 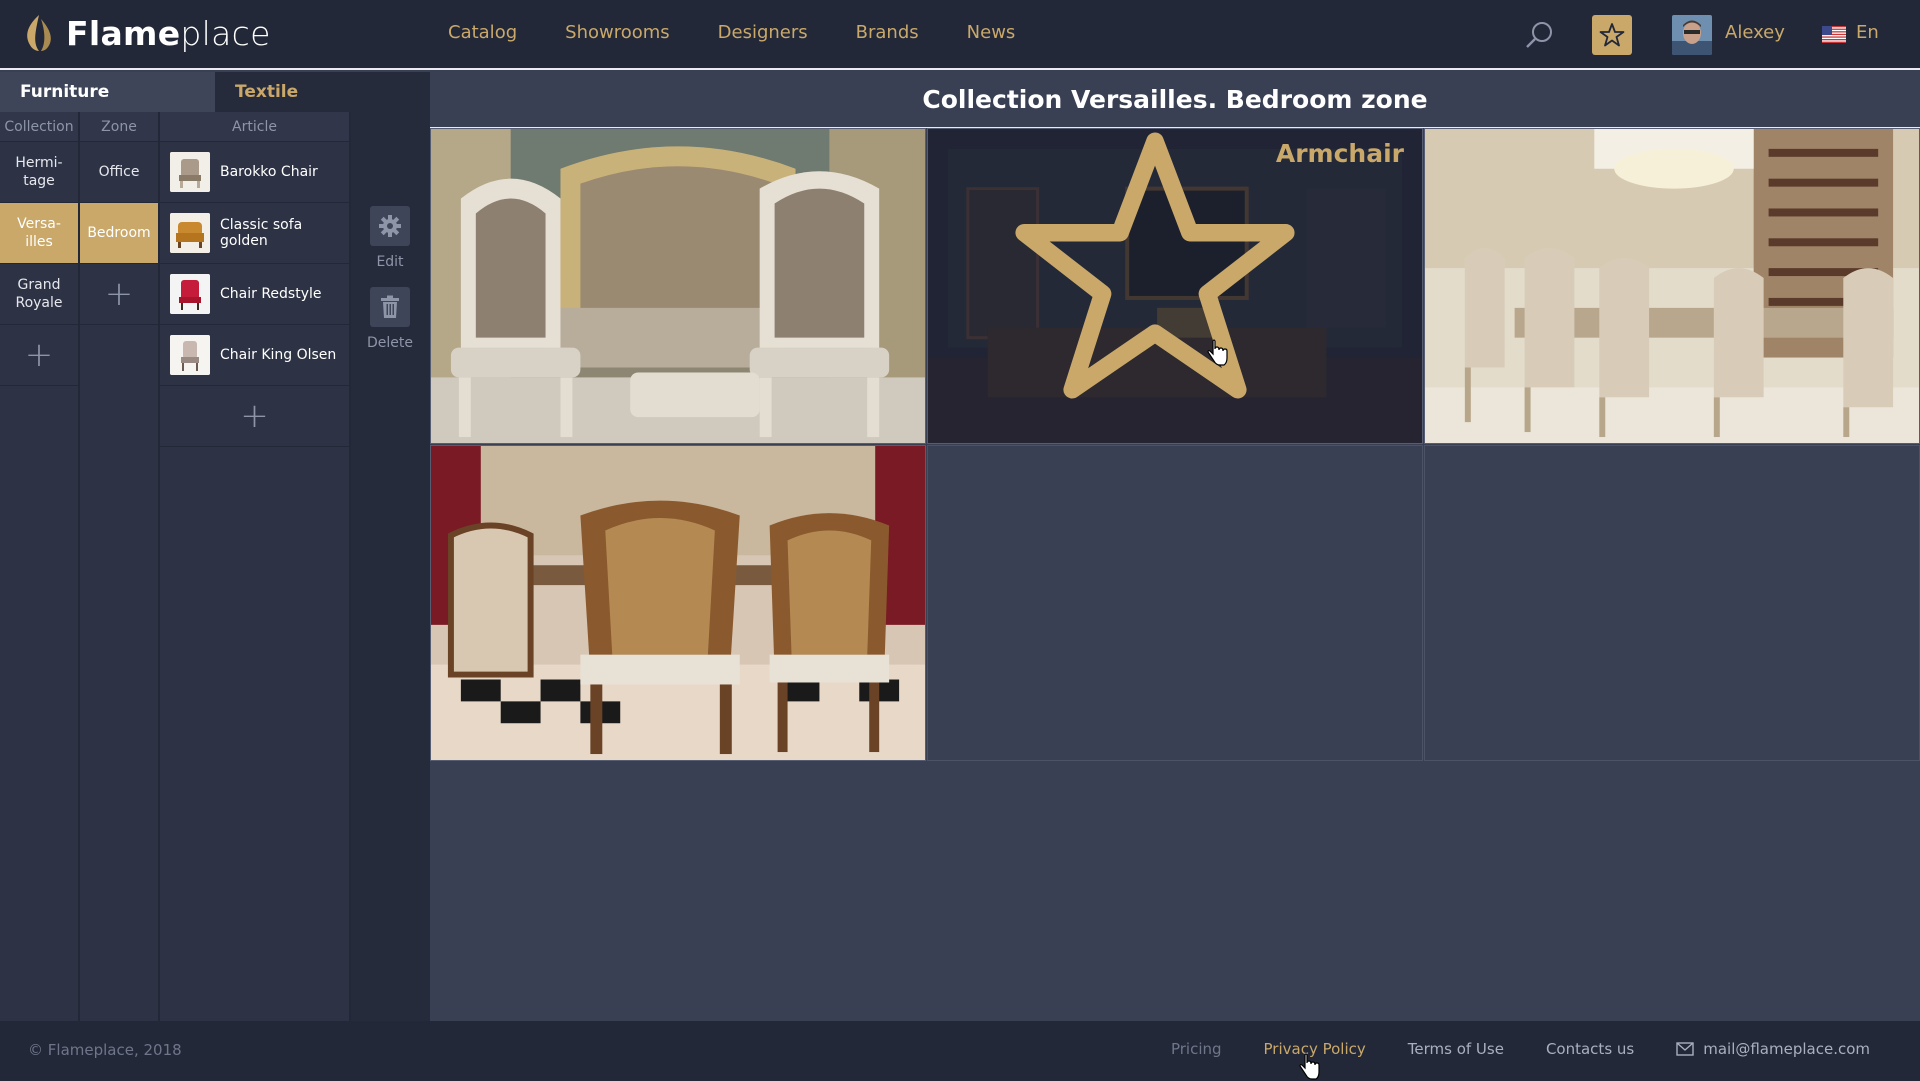 I want to click on article-item: Barokko Chair, so click(x=254, y=172).